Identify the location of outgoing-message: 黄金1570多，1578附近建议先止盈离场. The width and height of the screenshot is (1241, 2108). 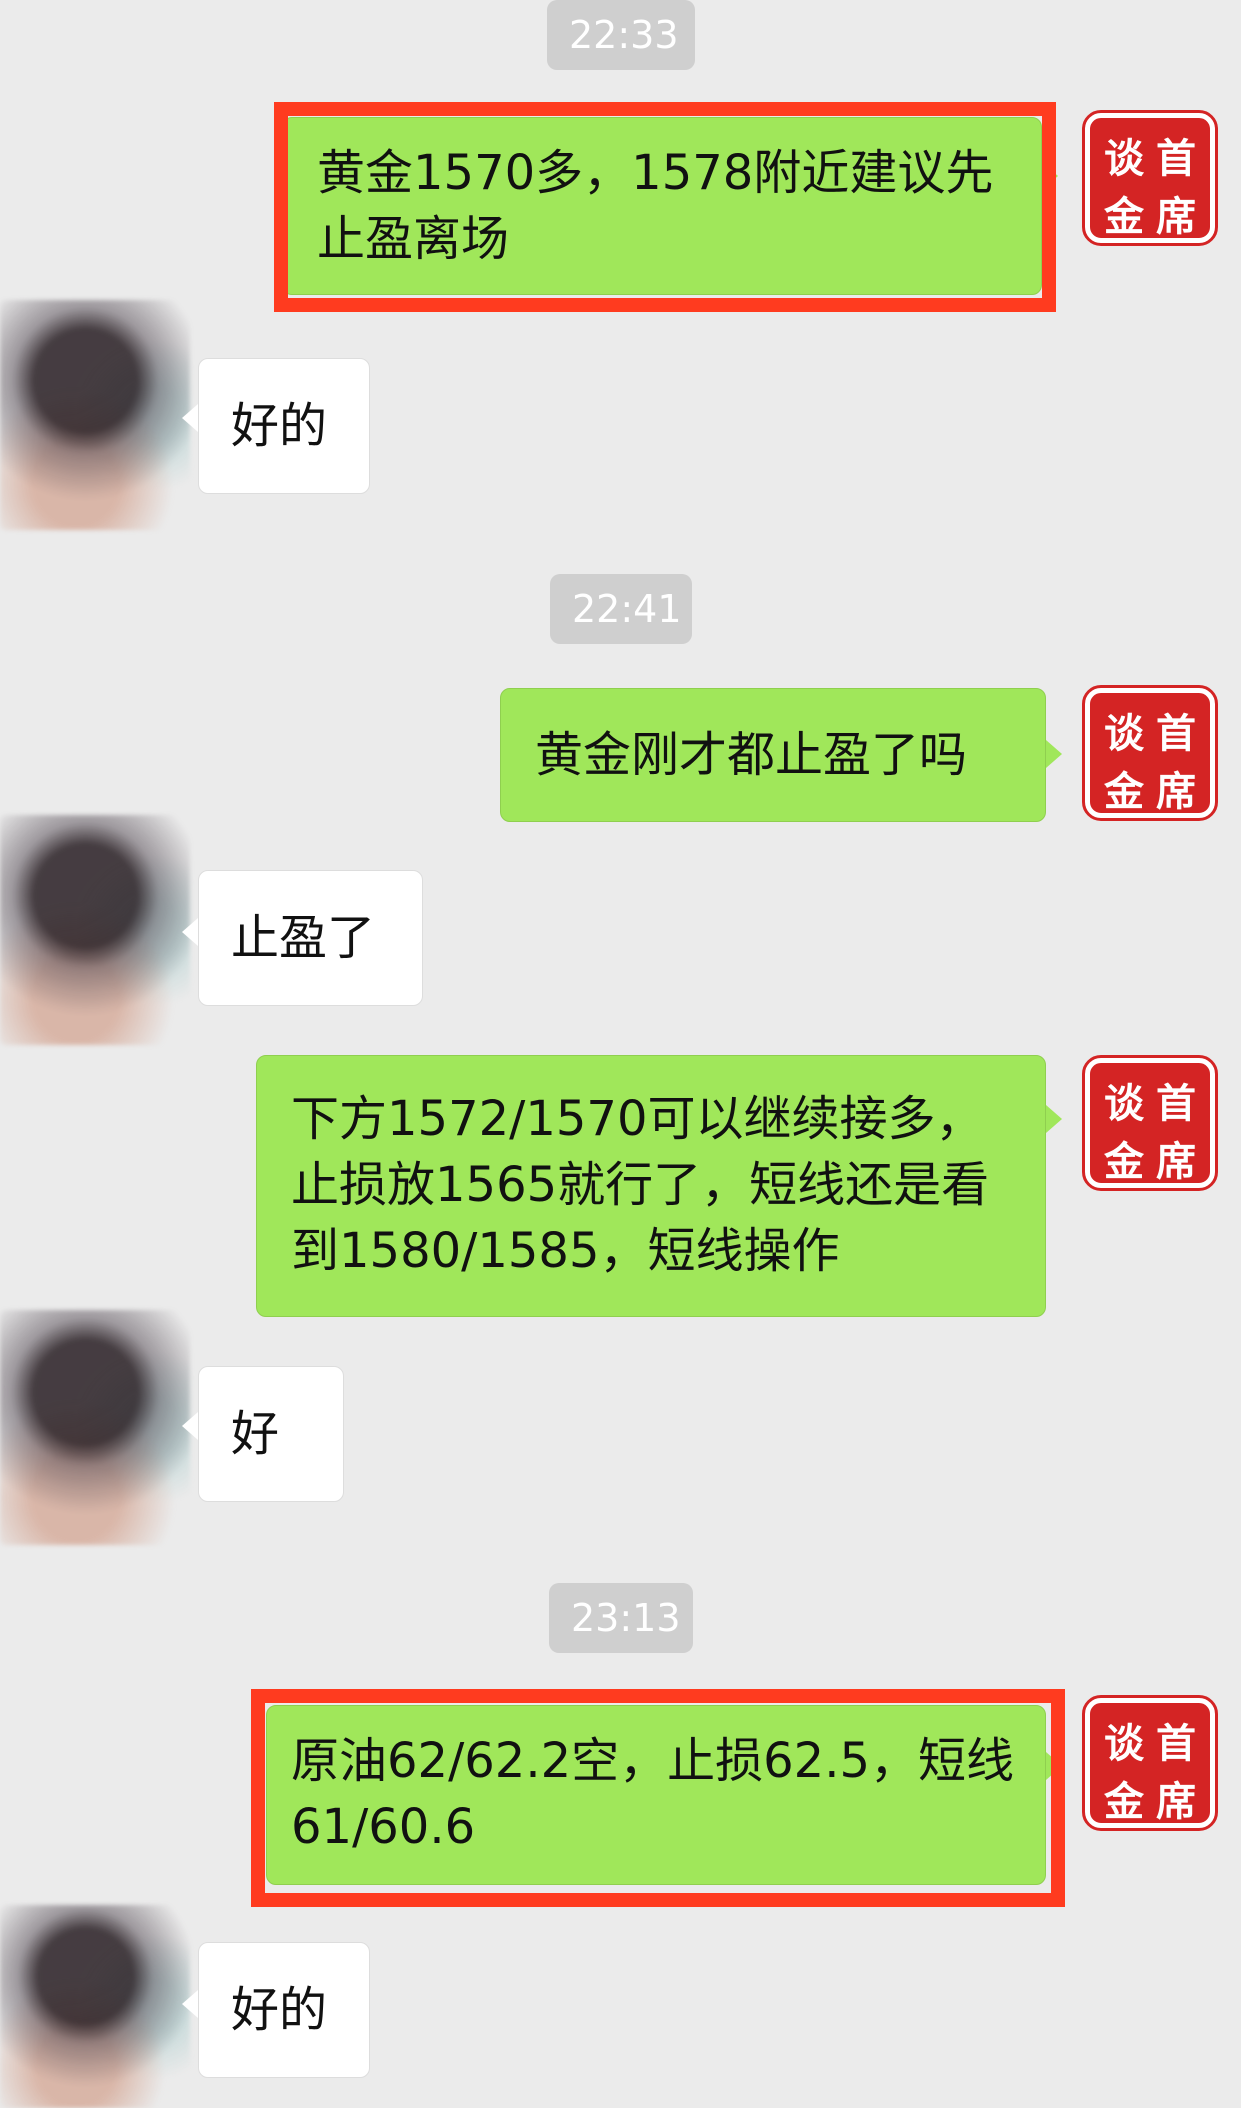
(662, 206).